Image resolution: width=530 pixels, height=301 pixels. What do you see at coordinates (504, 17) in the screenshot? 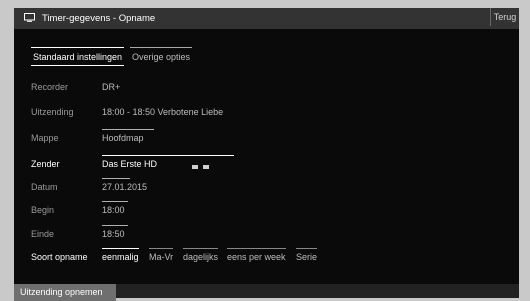
I see `back-button: Terug` at bounding box center [504, 17].